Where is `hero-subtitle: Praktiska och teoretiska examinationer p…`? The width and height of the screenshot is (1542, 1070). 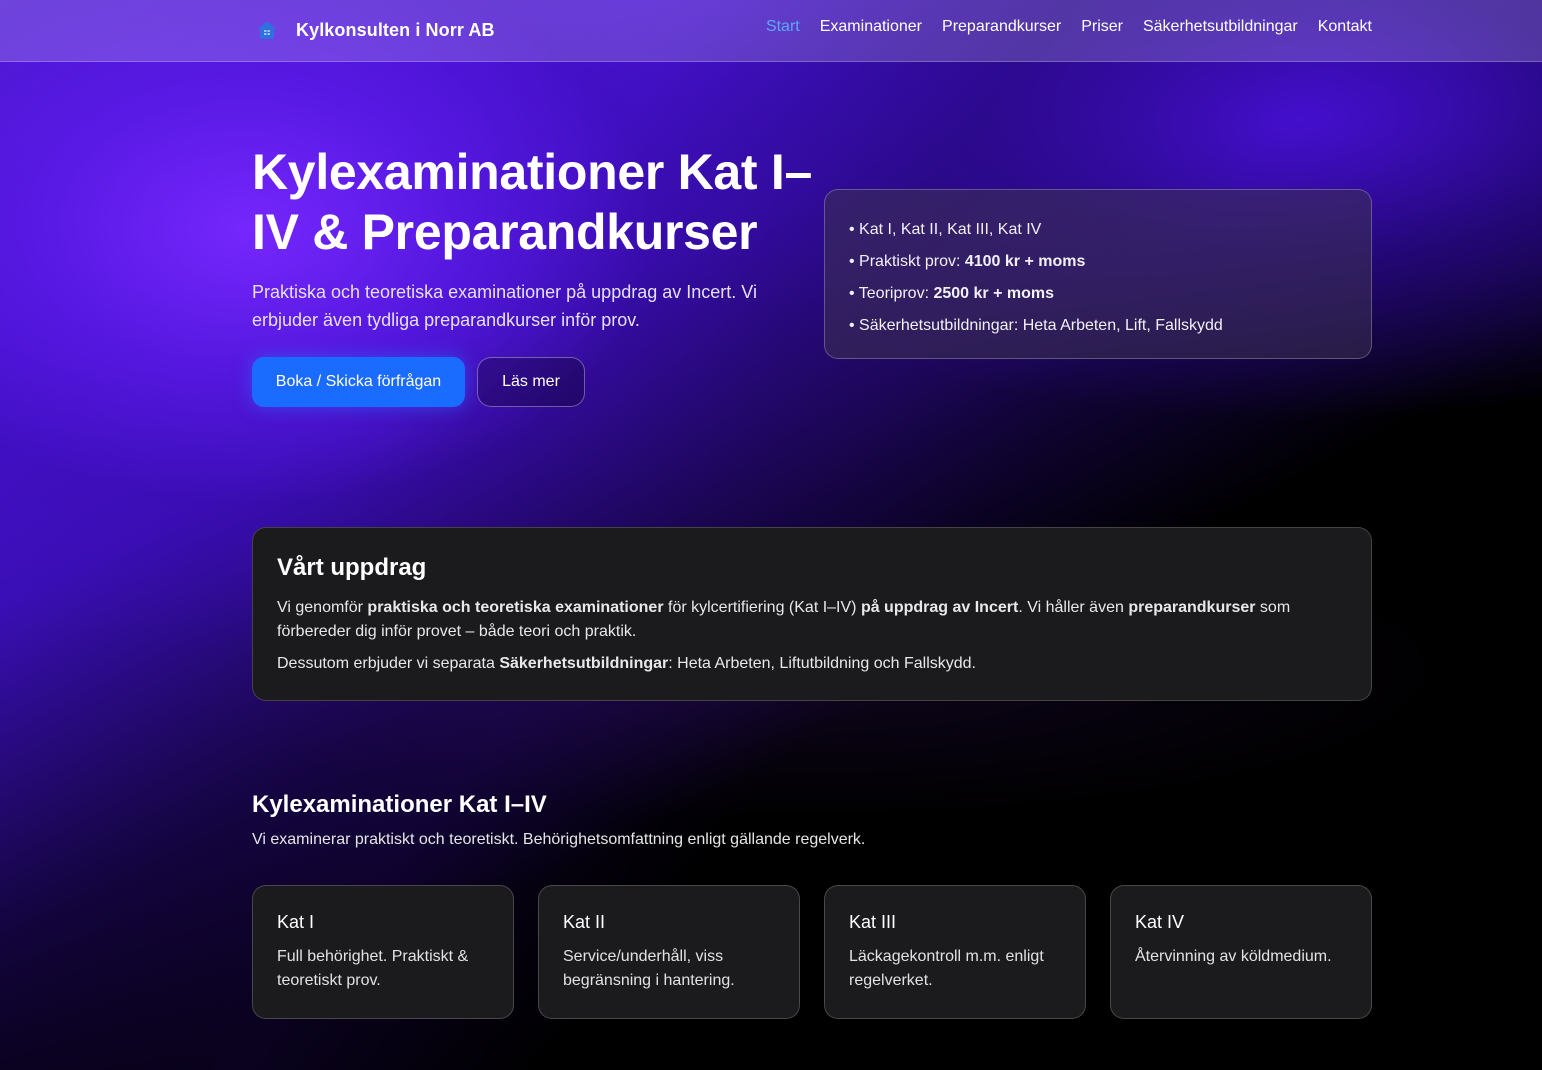
hero-subtitle: Praktiska och teoretiska examinationer p… is located at coordinates (504, 306).